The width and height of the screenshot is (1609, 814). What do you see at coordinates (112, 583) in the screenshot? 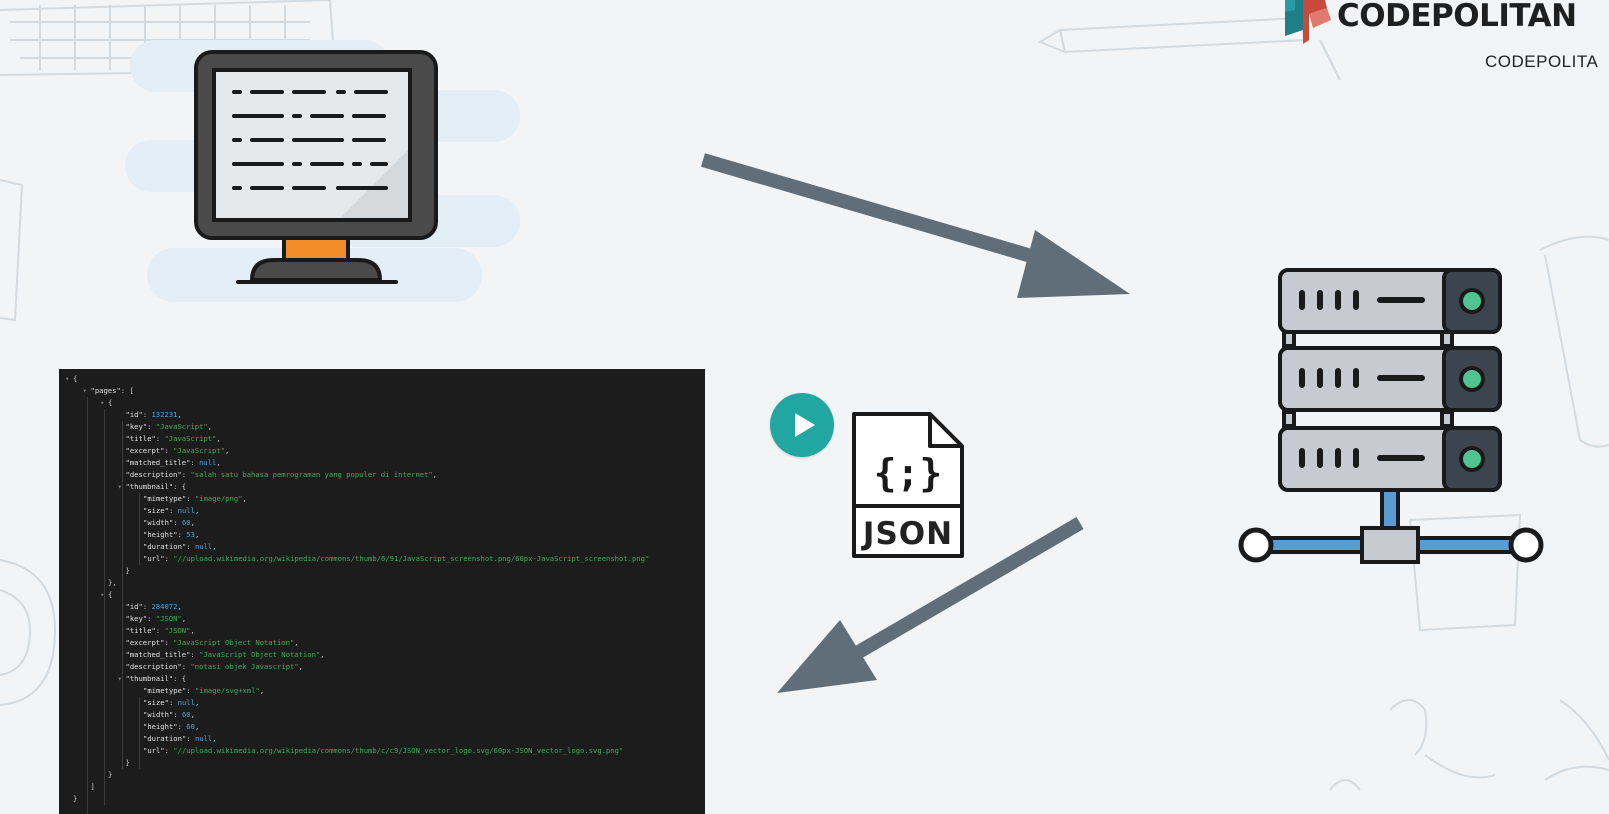
I see `code-line: },` at bounding box center [112, 583].